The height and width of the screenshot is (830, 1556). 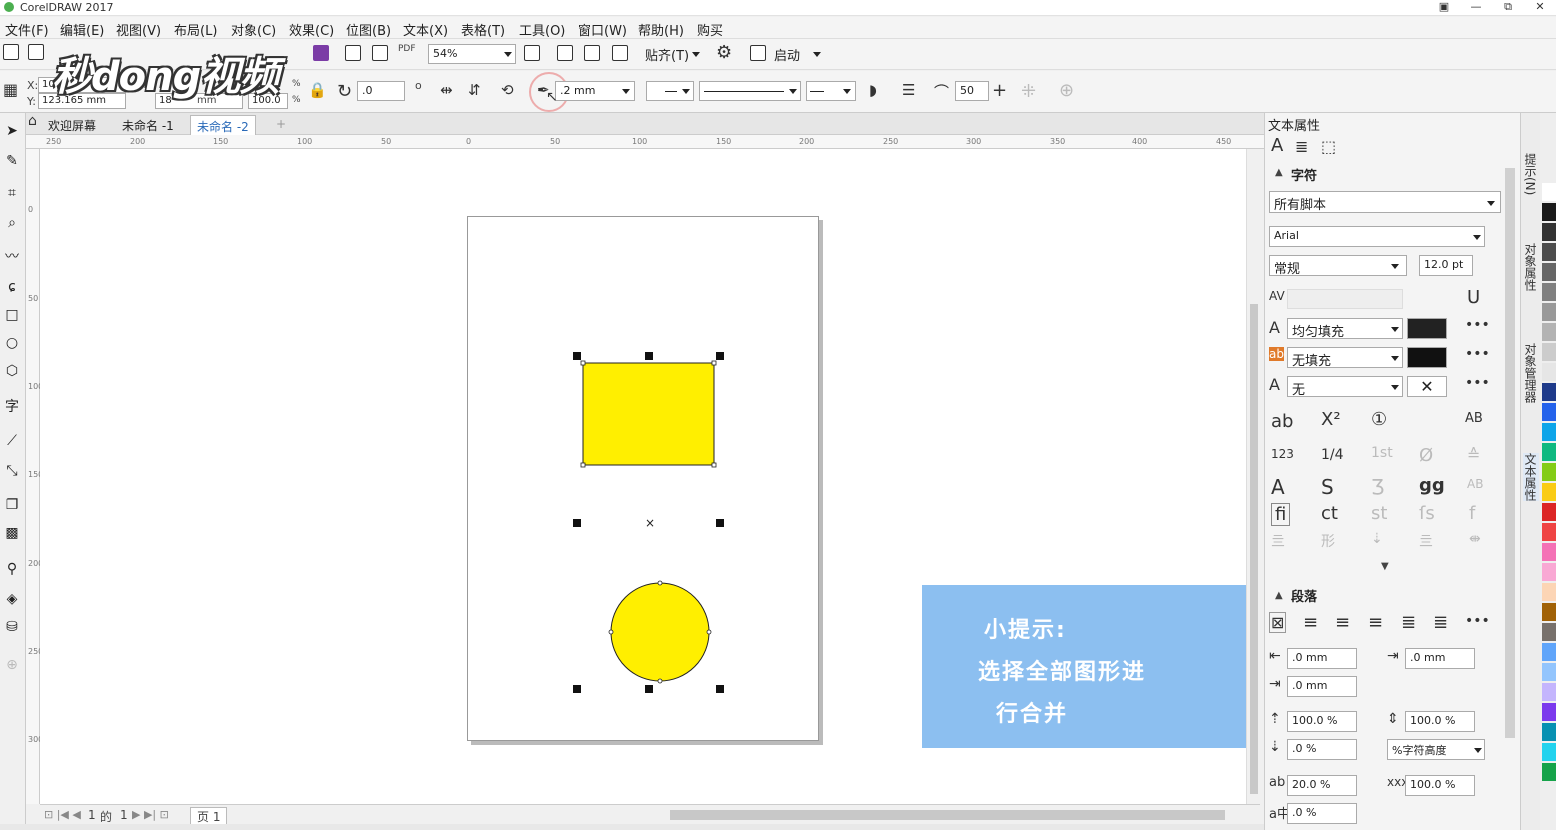 What do you see at coordinates (1282, 421) in the screenshot?
I see `strikethrough-icon: ab` at bounding box center [1282, 421].